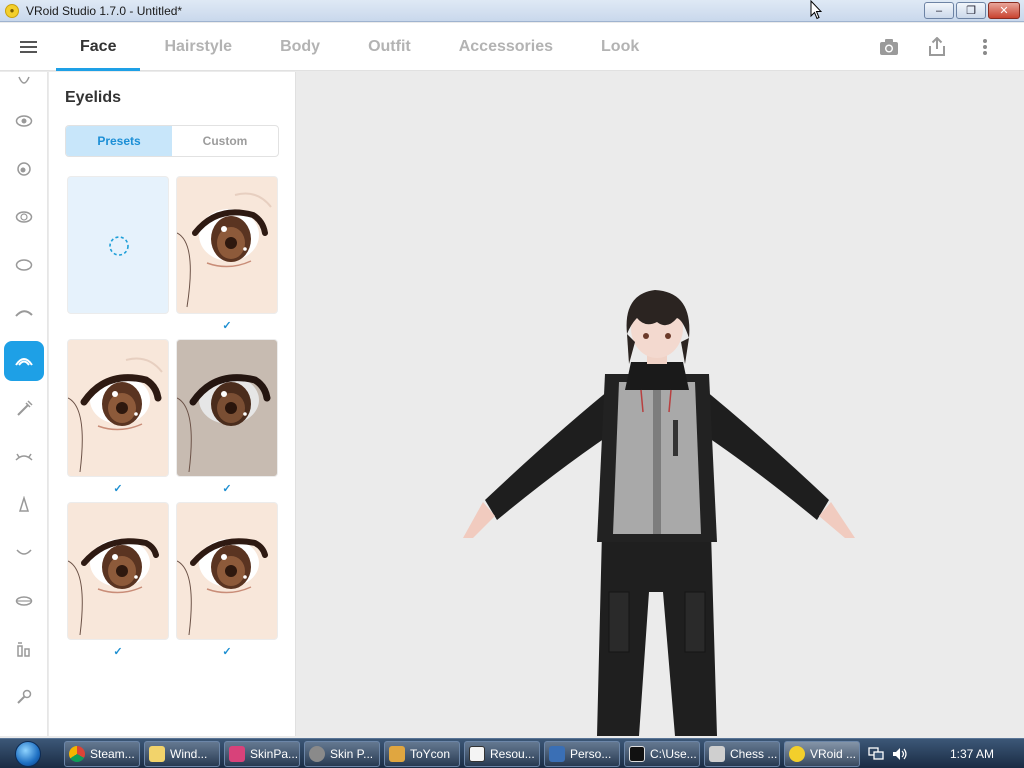 The width and height of the screenshot is (1024, 768). I want to click on rail-item-mouth, so click(24, 553).